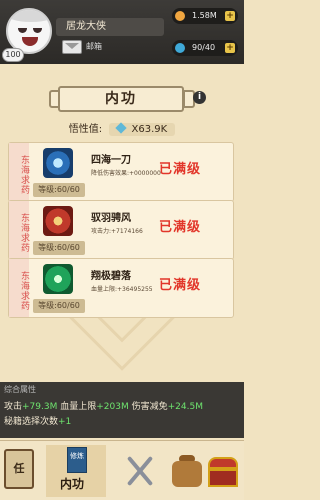  Describe the element at coordinates (13, 55) in the screenshot. I see `player-level-badge: 100` at that location.